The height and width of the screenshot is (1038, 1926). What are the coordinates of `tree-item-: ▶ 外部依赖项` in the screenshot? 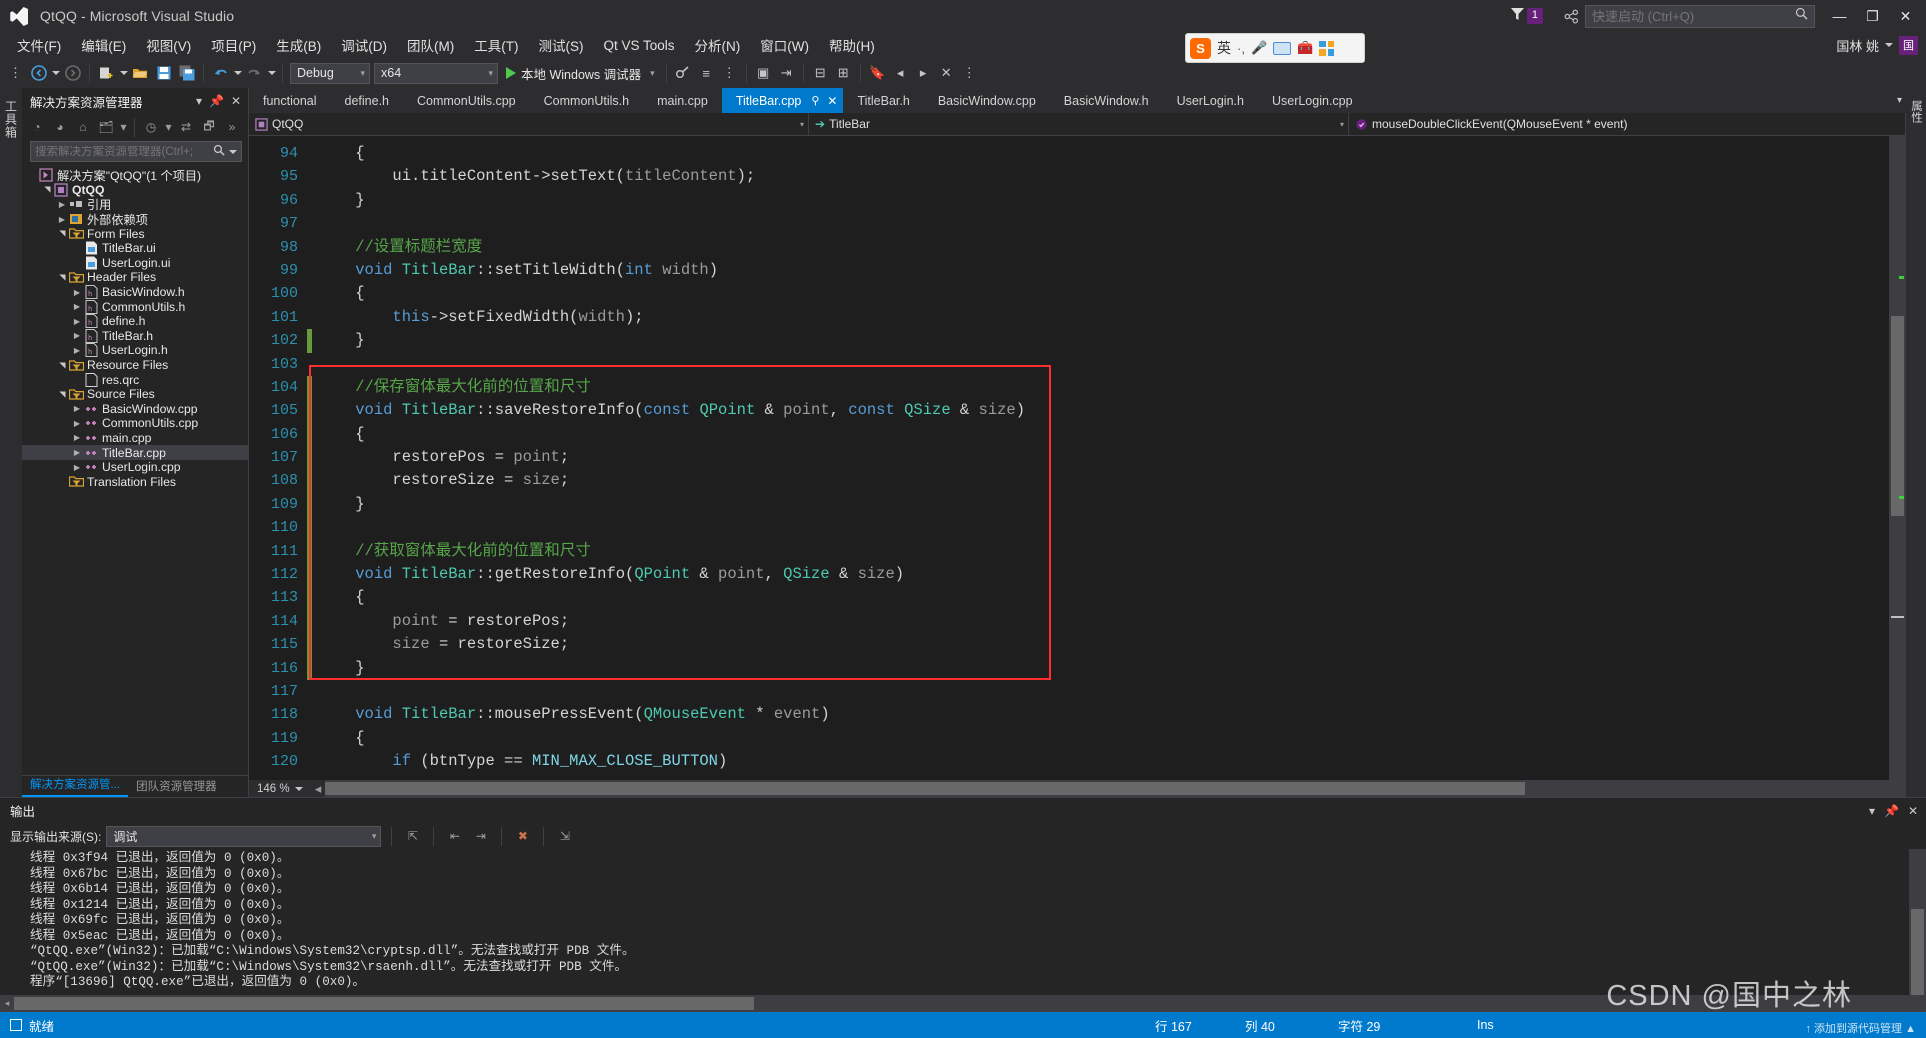 It's located at (135, 219).